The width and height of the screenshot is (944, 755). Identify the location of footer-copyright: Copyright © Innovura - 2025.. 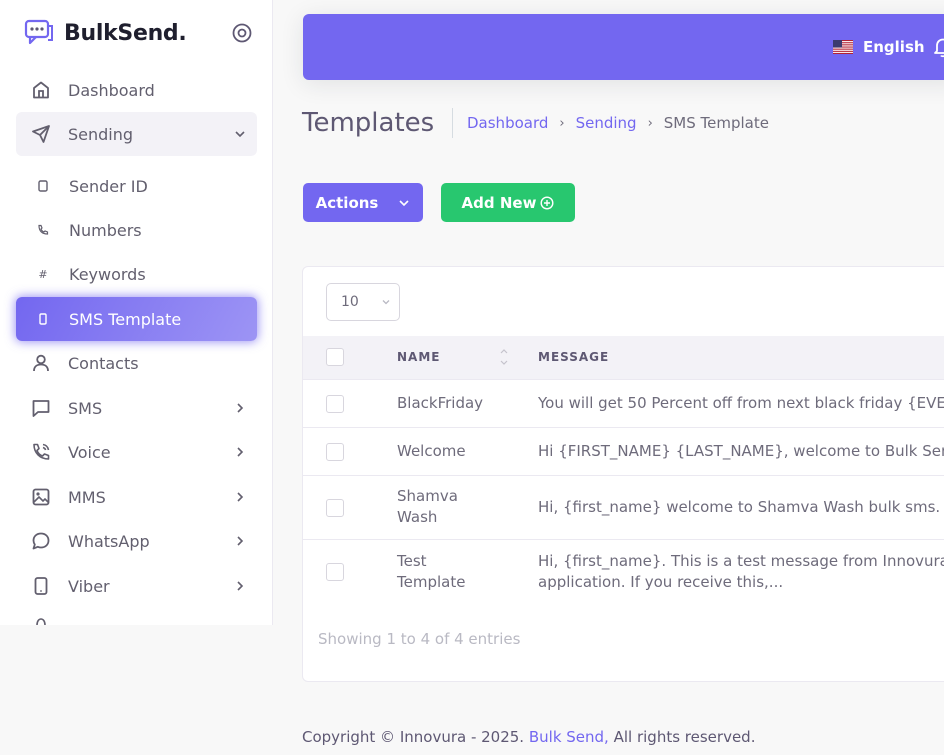
(413, 737).